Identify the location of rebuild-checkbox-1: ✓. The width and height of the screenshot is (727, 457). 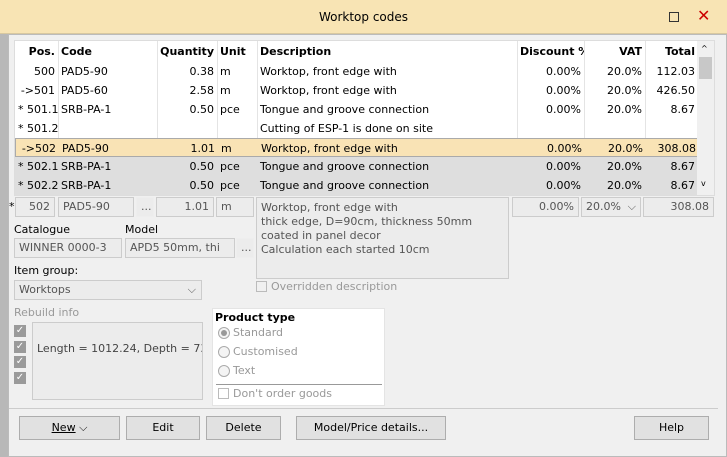
(20, 331).